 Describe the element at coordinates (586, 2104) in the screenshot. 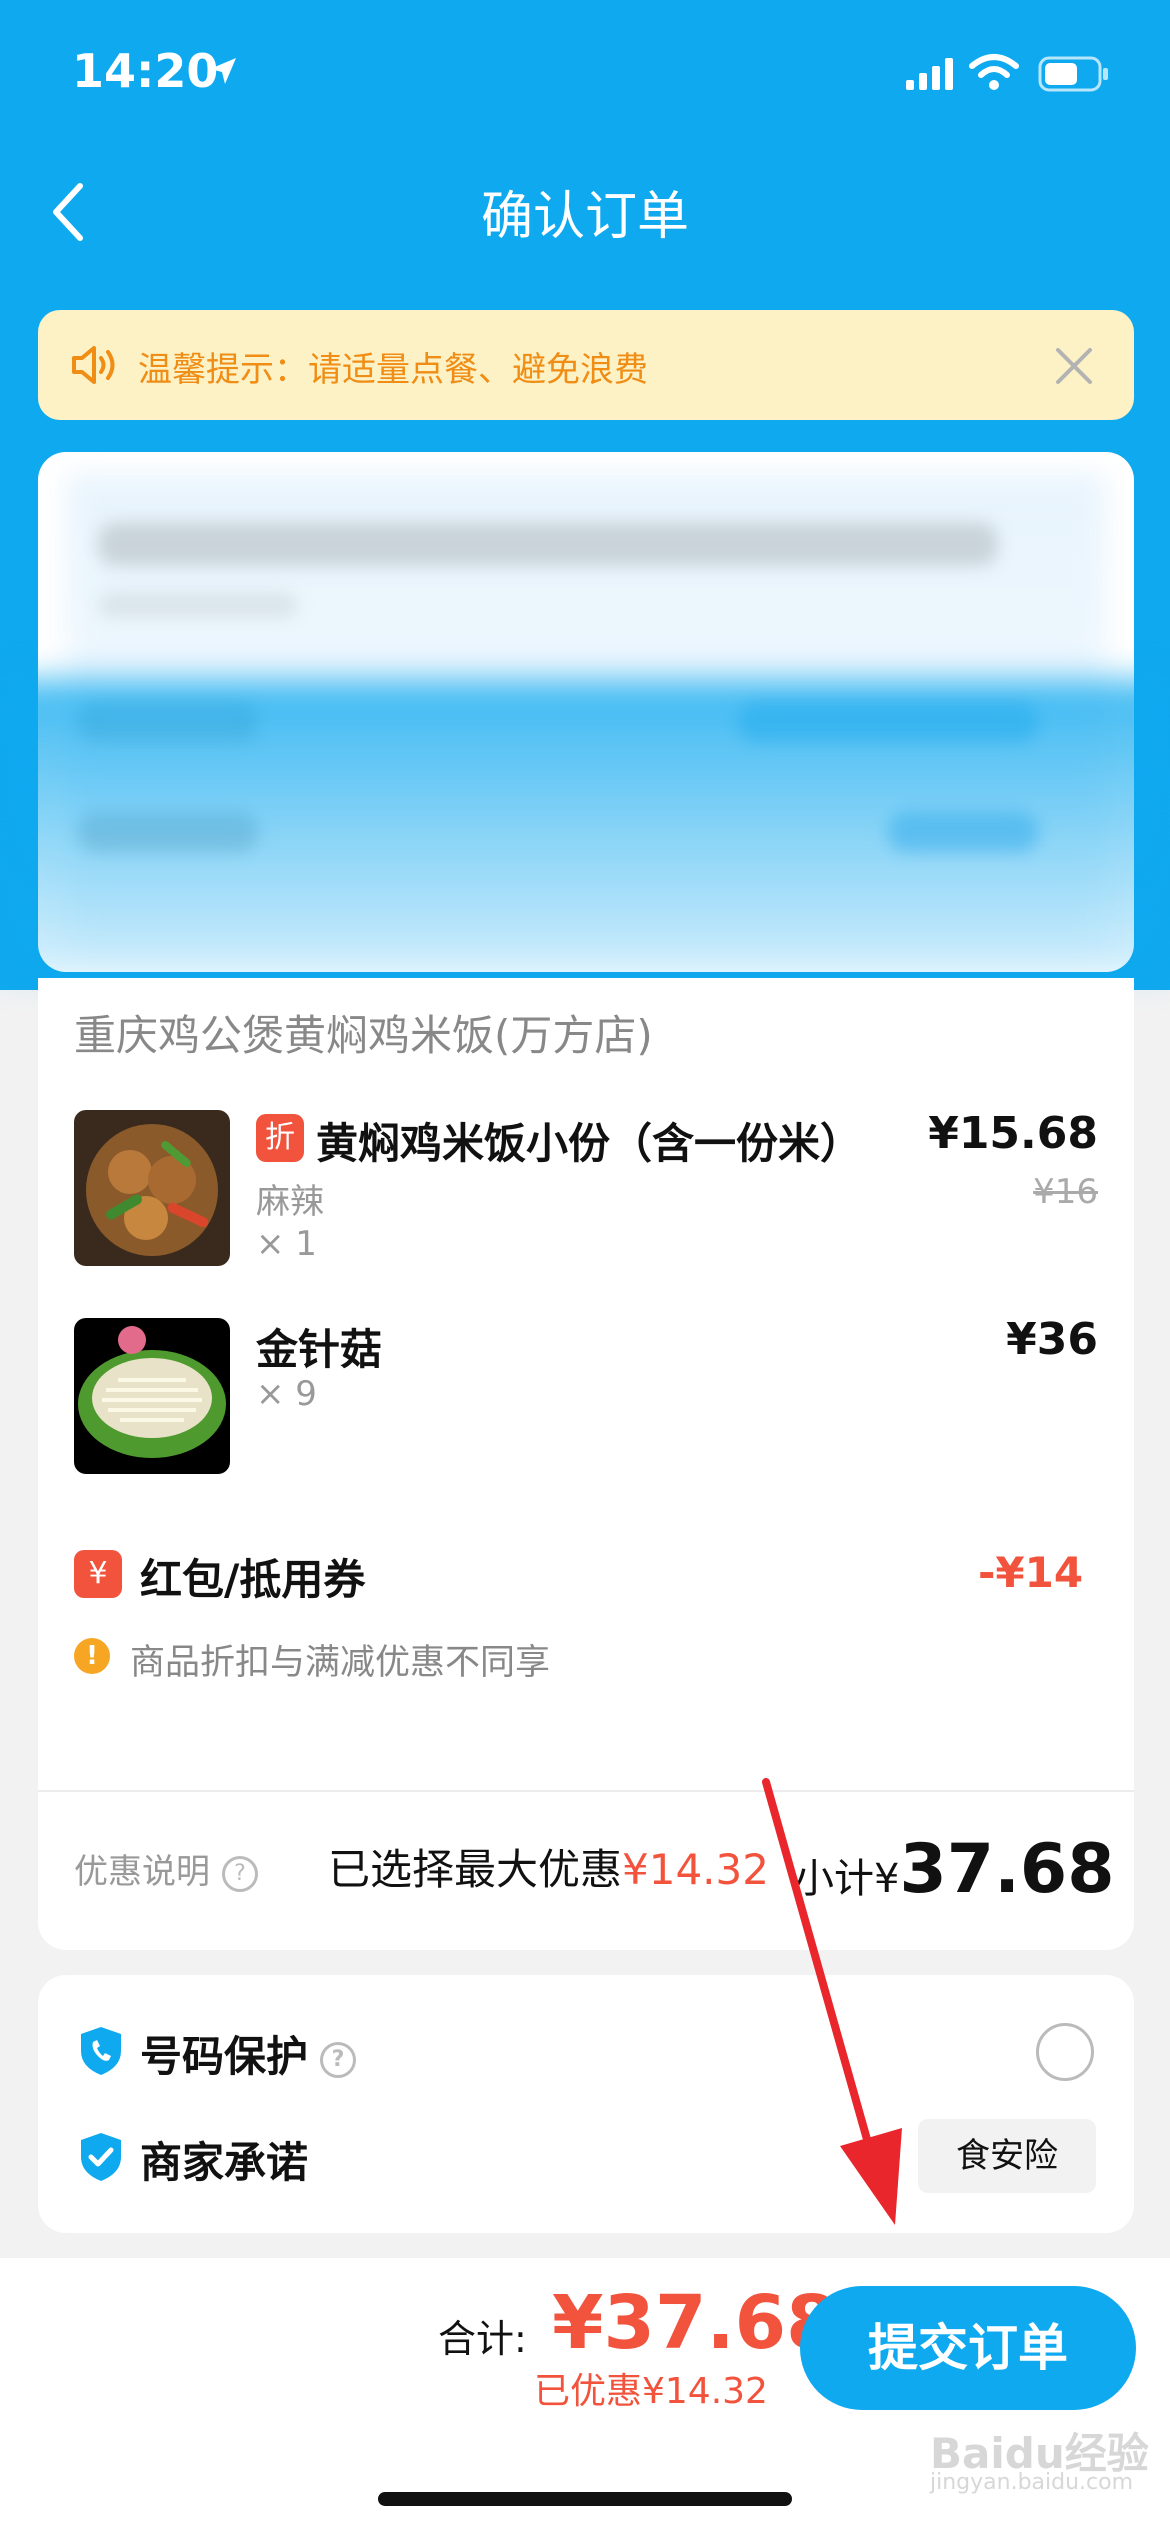

I see `options-card: 号码保护? 商家承诺 食安险` at that location.